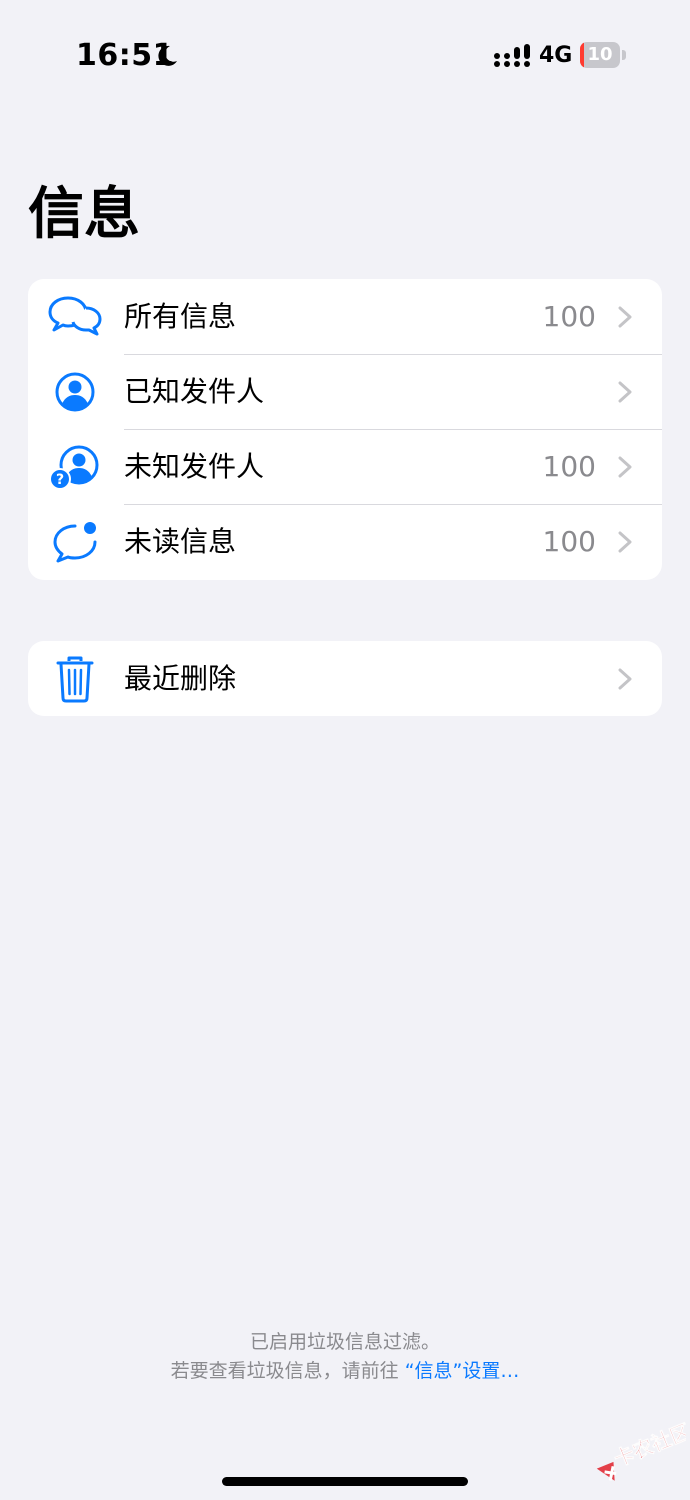 Image resolution: width=690 pixels, height=1500 pixels. Describe the element at coordinates (344, 1342) in the screenshot. I see `footer-line-1: 已启用垃圾信息过滤。` at that location.